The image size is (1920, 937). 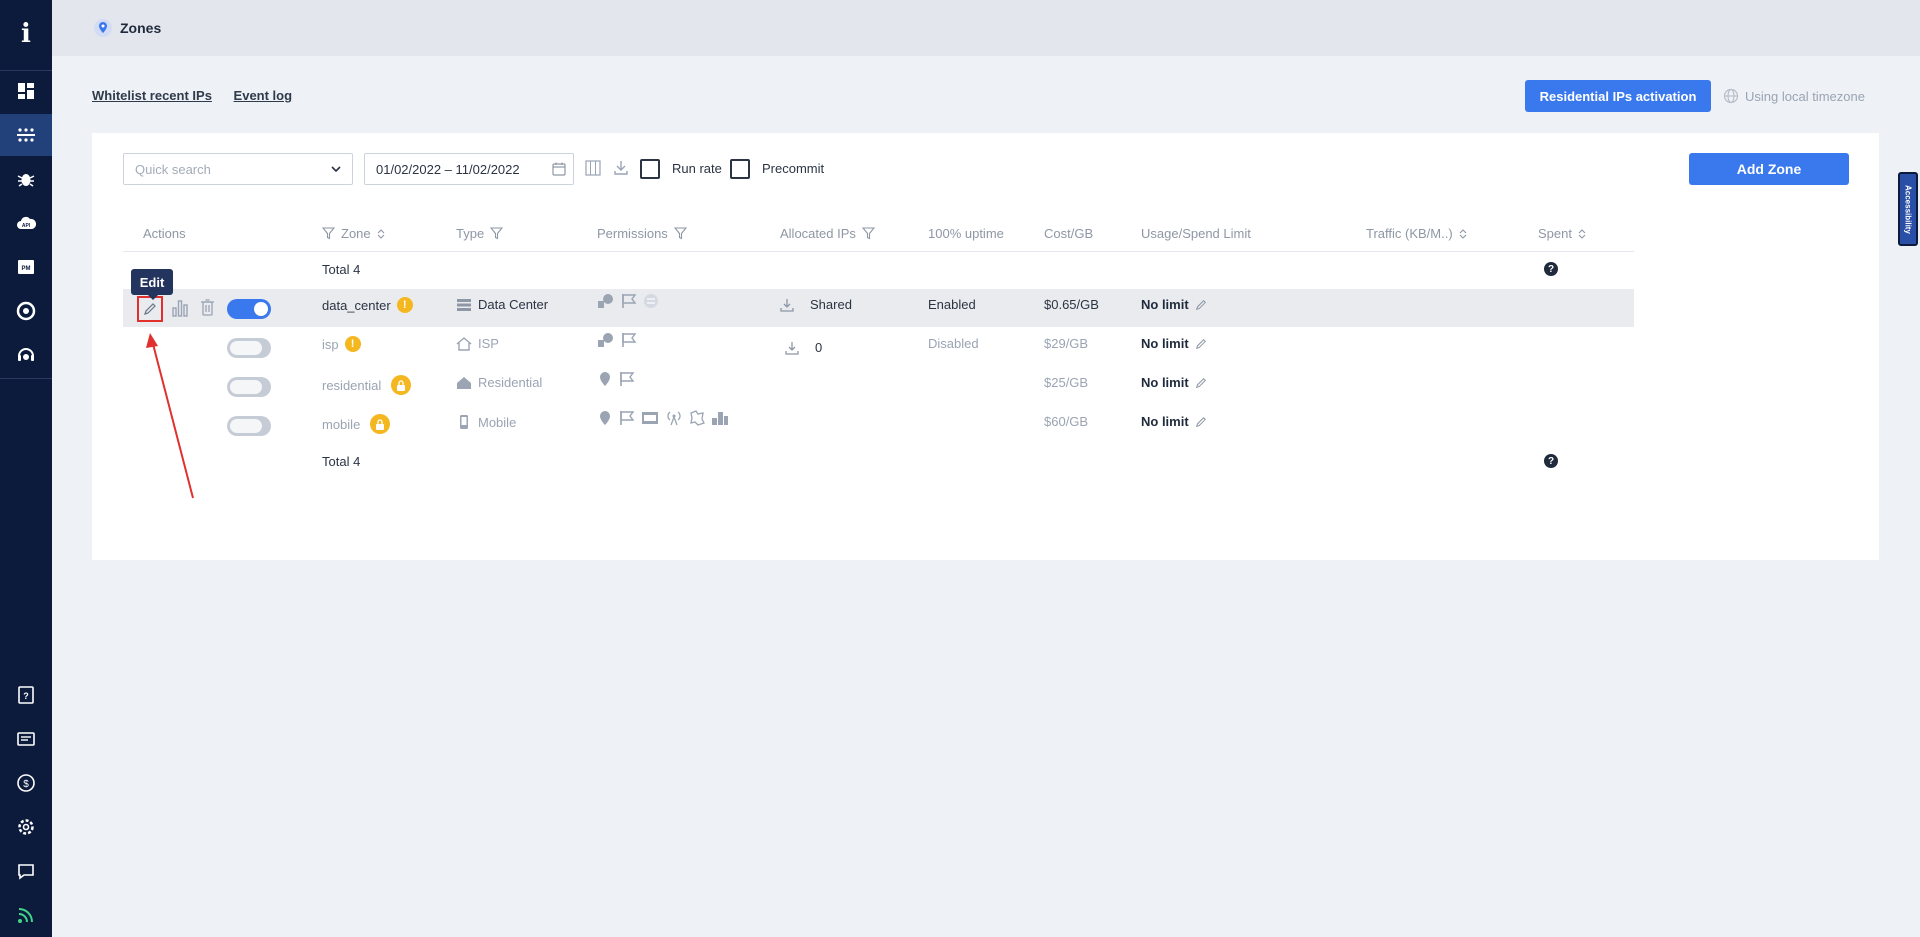 I want to click on column-header-cost: Cost/GB, so click(x=1069, y=233).